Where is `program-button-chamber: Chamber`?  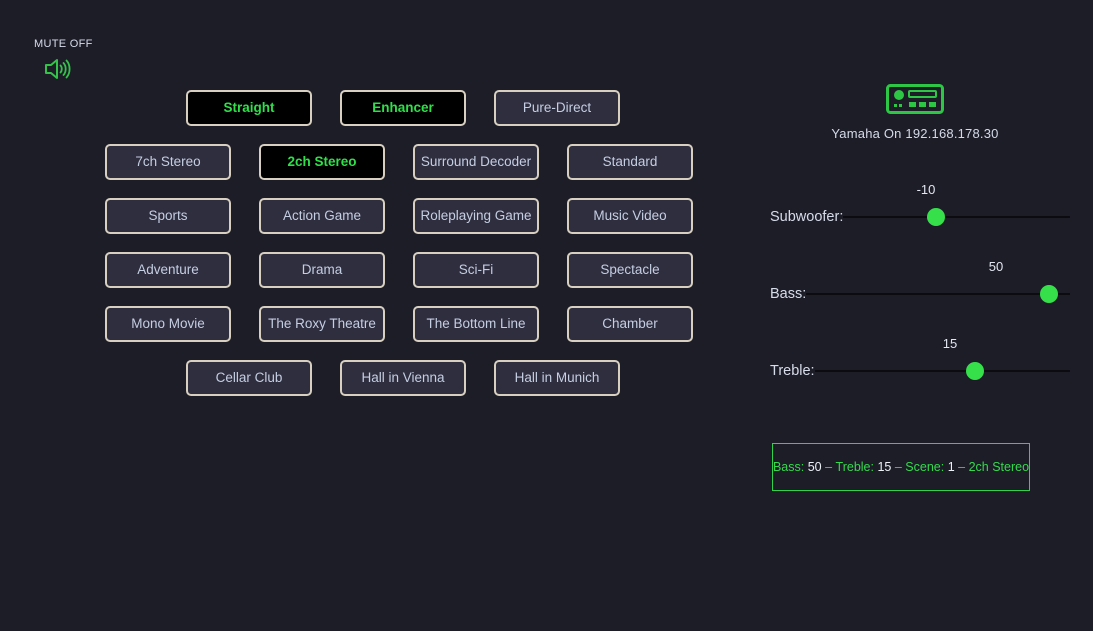 program-button-chamber: Chamber is located at coordinates (630, 324).